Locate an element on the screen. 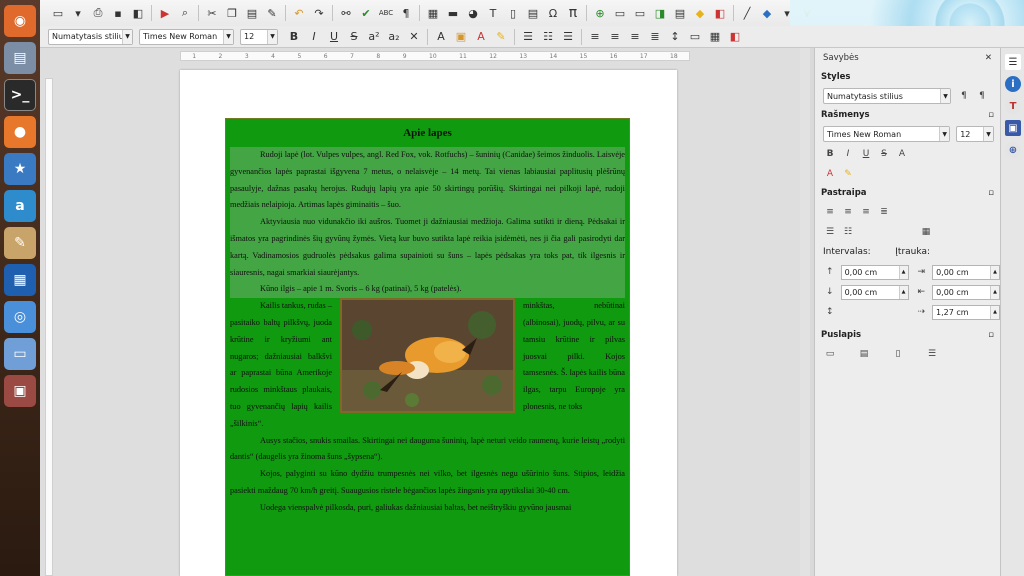 This screenshot has width=1024, height=576. page-size-icon: ▯ is located at coordinates (898, 354).